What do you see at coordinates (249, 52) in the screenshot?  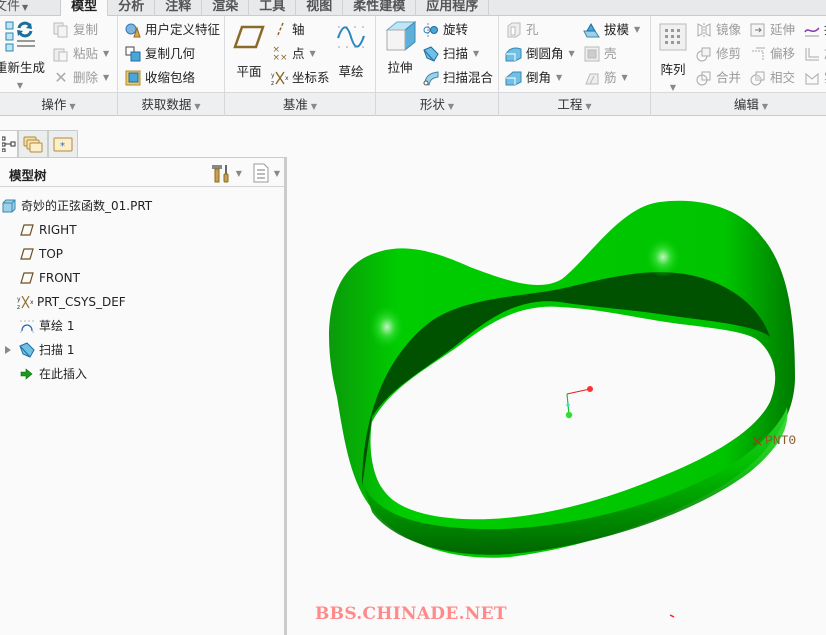 I see `datum-plane-button: 平面` at bounding box center [249, 52].